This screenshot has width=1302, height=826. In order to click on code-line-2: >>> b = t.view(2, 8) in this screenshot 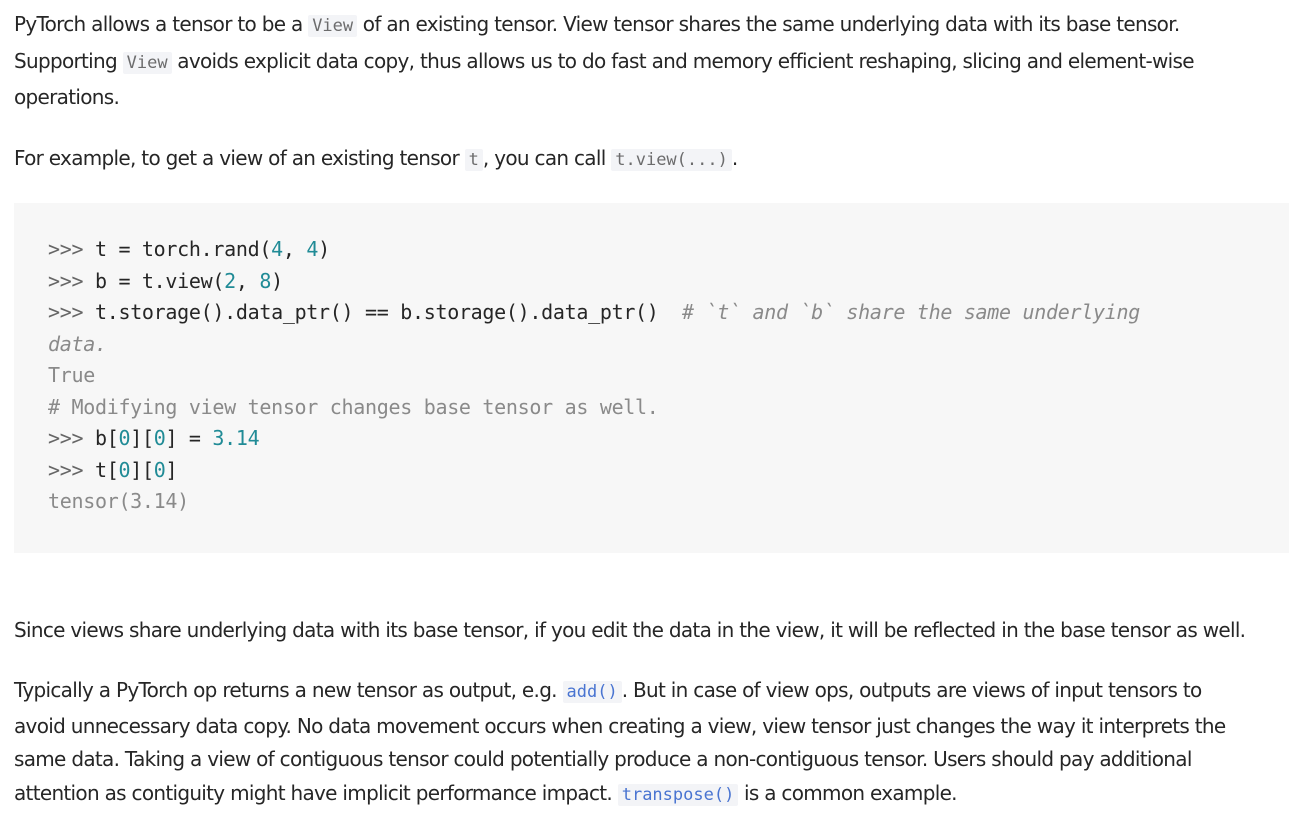, I will do `click(165, 280)`.